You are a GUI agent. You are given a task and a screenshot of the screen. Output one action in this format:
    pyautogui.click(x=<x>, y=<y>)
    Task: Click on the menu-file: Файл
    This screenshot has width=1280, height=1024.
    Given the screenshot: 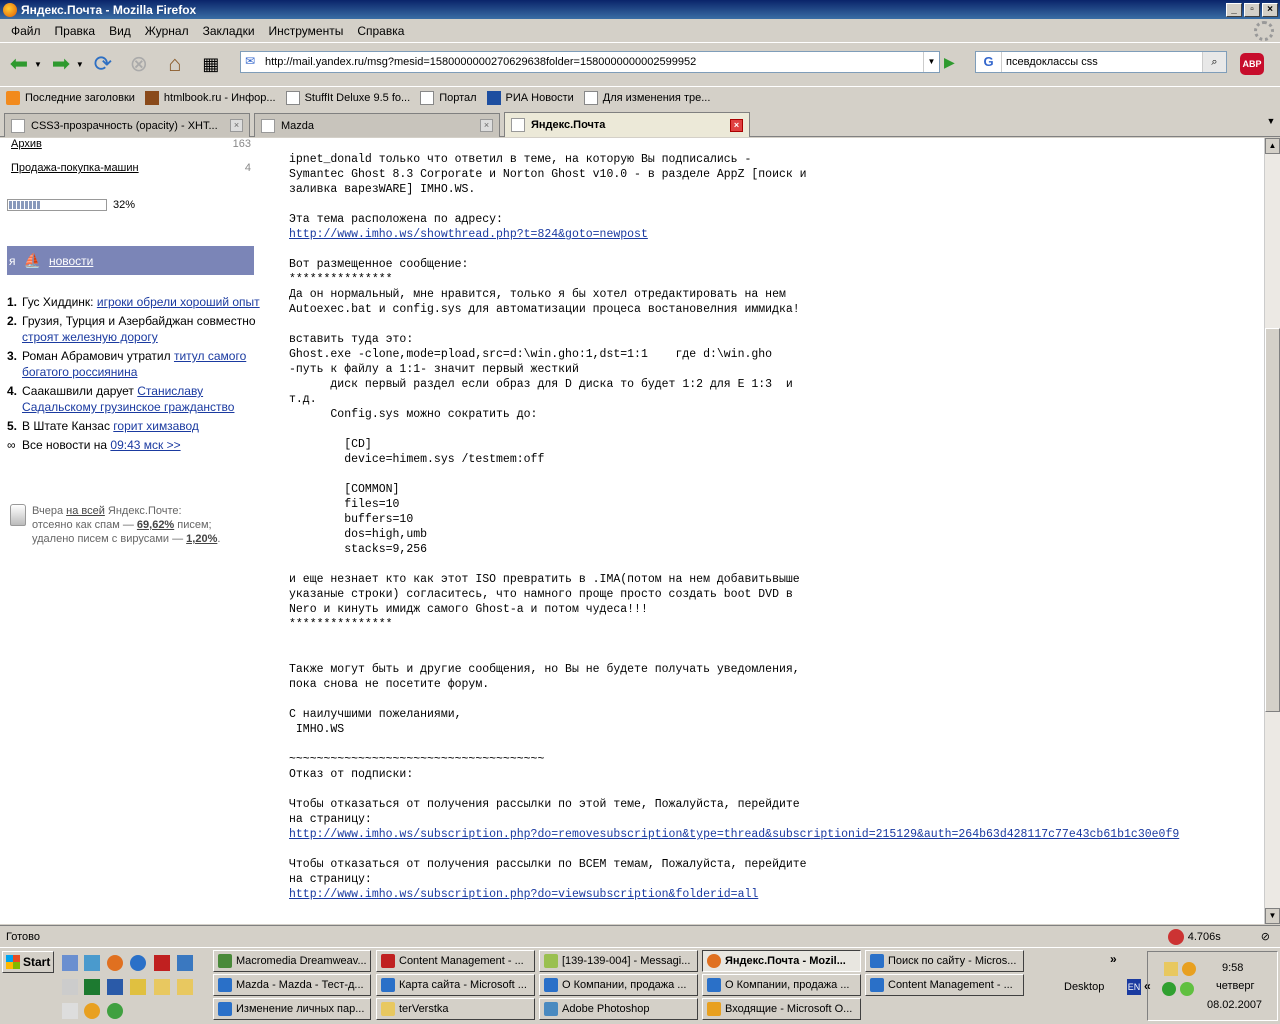 What is the action you would take?
    pyautogui.click(x=26, y=31)
    